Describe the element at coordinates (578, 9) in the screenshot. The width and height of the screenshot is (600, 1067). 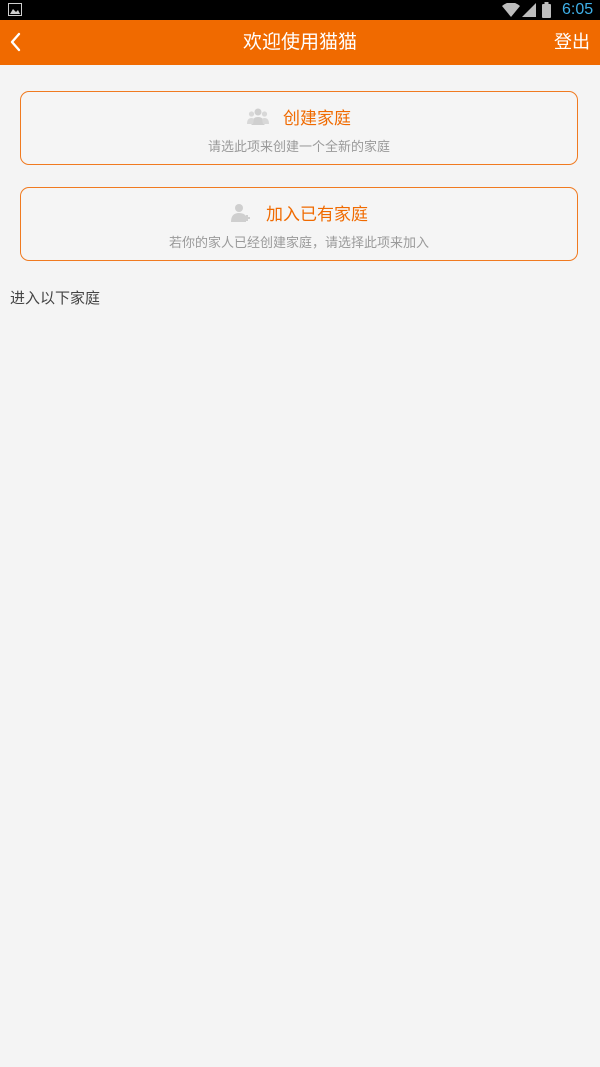
I see `status-clock: 6:05` at that location.